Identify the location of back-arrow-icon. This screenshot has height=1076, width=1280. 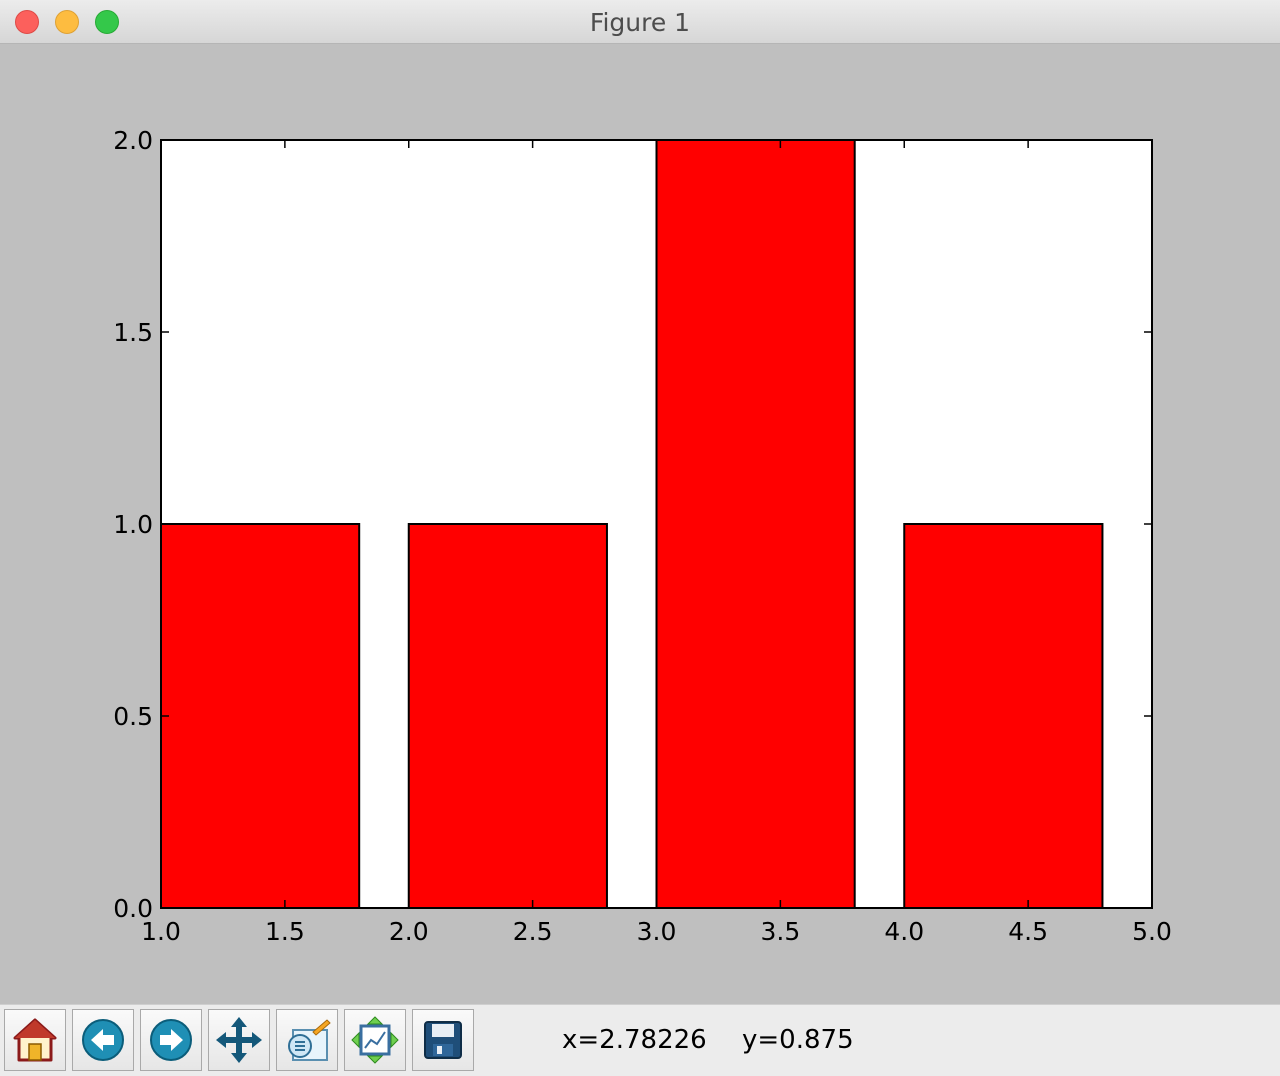
(103, 1040).